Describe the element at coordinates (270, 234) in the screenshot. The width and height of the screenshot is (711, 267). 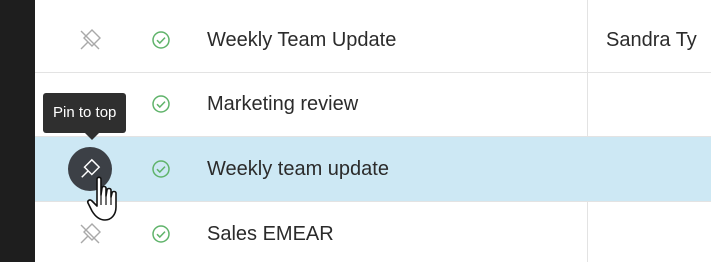
I see `meeting-title: Sales EMEAR` at that location.